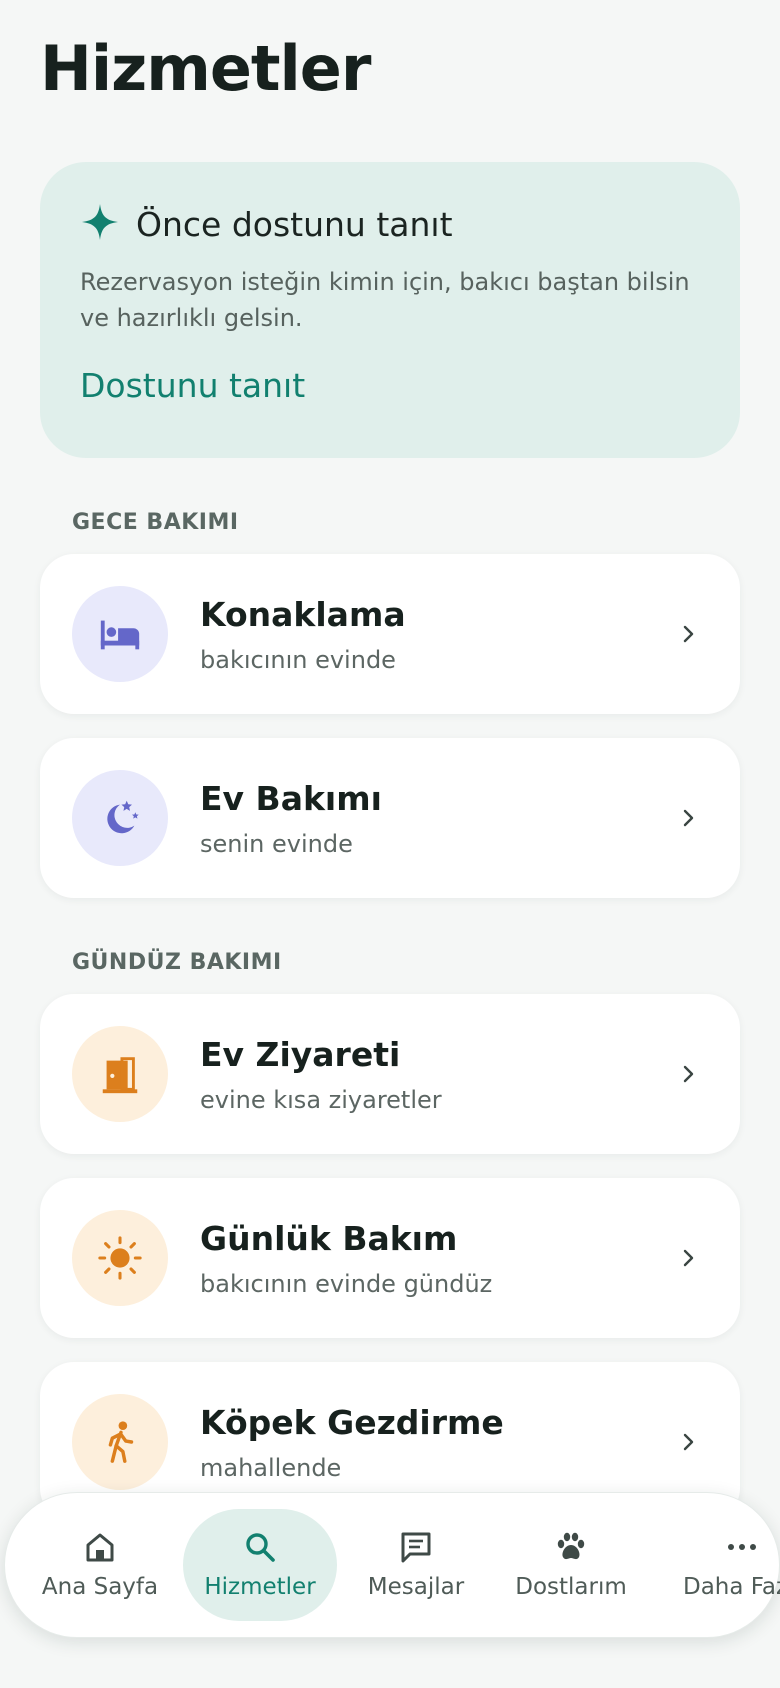 This screenshot has height=1688, width=780. What do you see at coordinates (100, 1547) in the screenshot?
I see `home-icon` at bounding box center [100, 1547].